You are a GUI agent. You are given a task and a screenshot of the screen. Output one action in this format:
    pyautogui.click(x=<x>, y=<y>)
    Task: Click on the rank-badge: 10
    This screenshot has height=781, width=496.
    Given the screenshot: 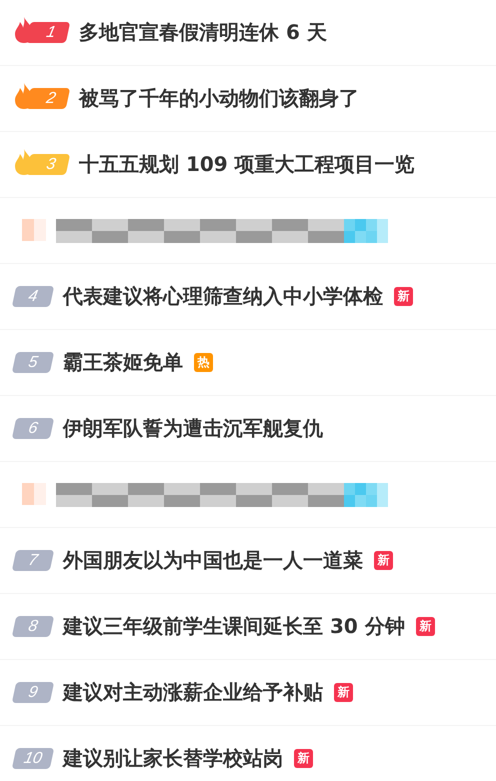 What is the action you would take?
    pyautogui.click(x=33, y=758)
    